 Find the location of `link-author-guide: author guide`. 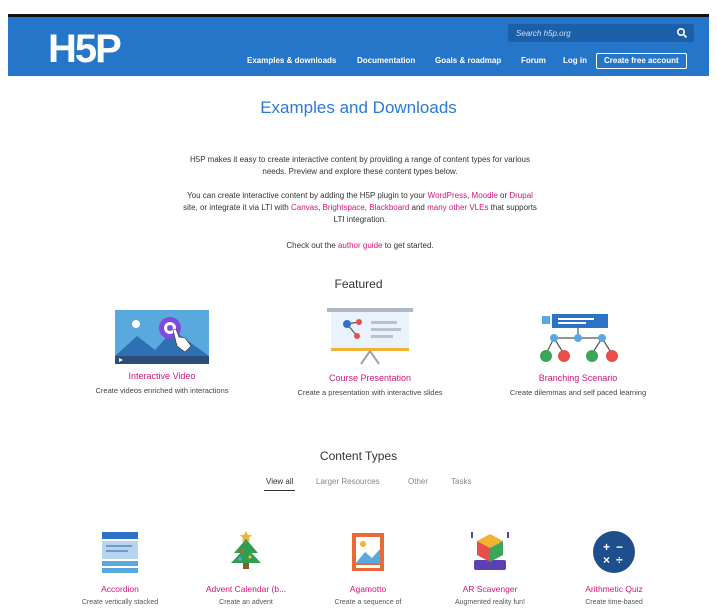

link-author-guide: author guide is located at coordinates (360, 245).